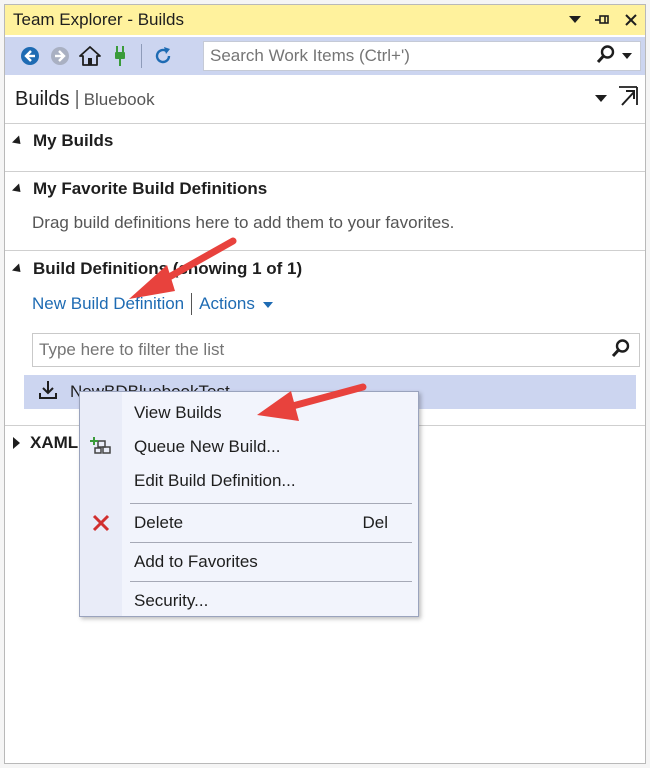  Describe the element at coordinates (603, 20) in the screenshot. I see `pin-icon` at that location.